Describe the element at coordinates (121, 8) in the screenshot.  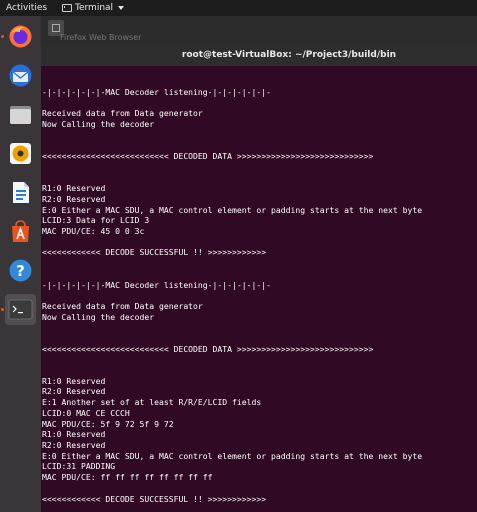
I see `chevron-down-icon` at that location.